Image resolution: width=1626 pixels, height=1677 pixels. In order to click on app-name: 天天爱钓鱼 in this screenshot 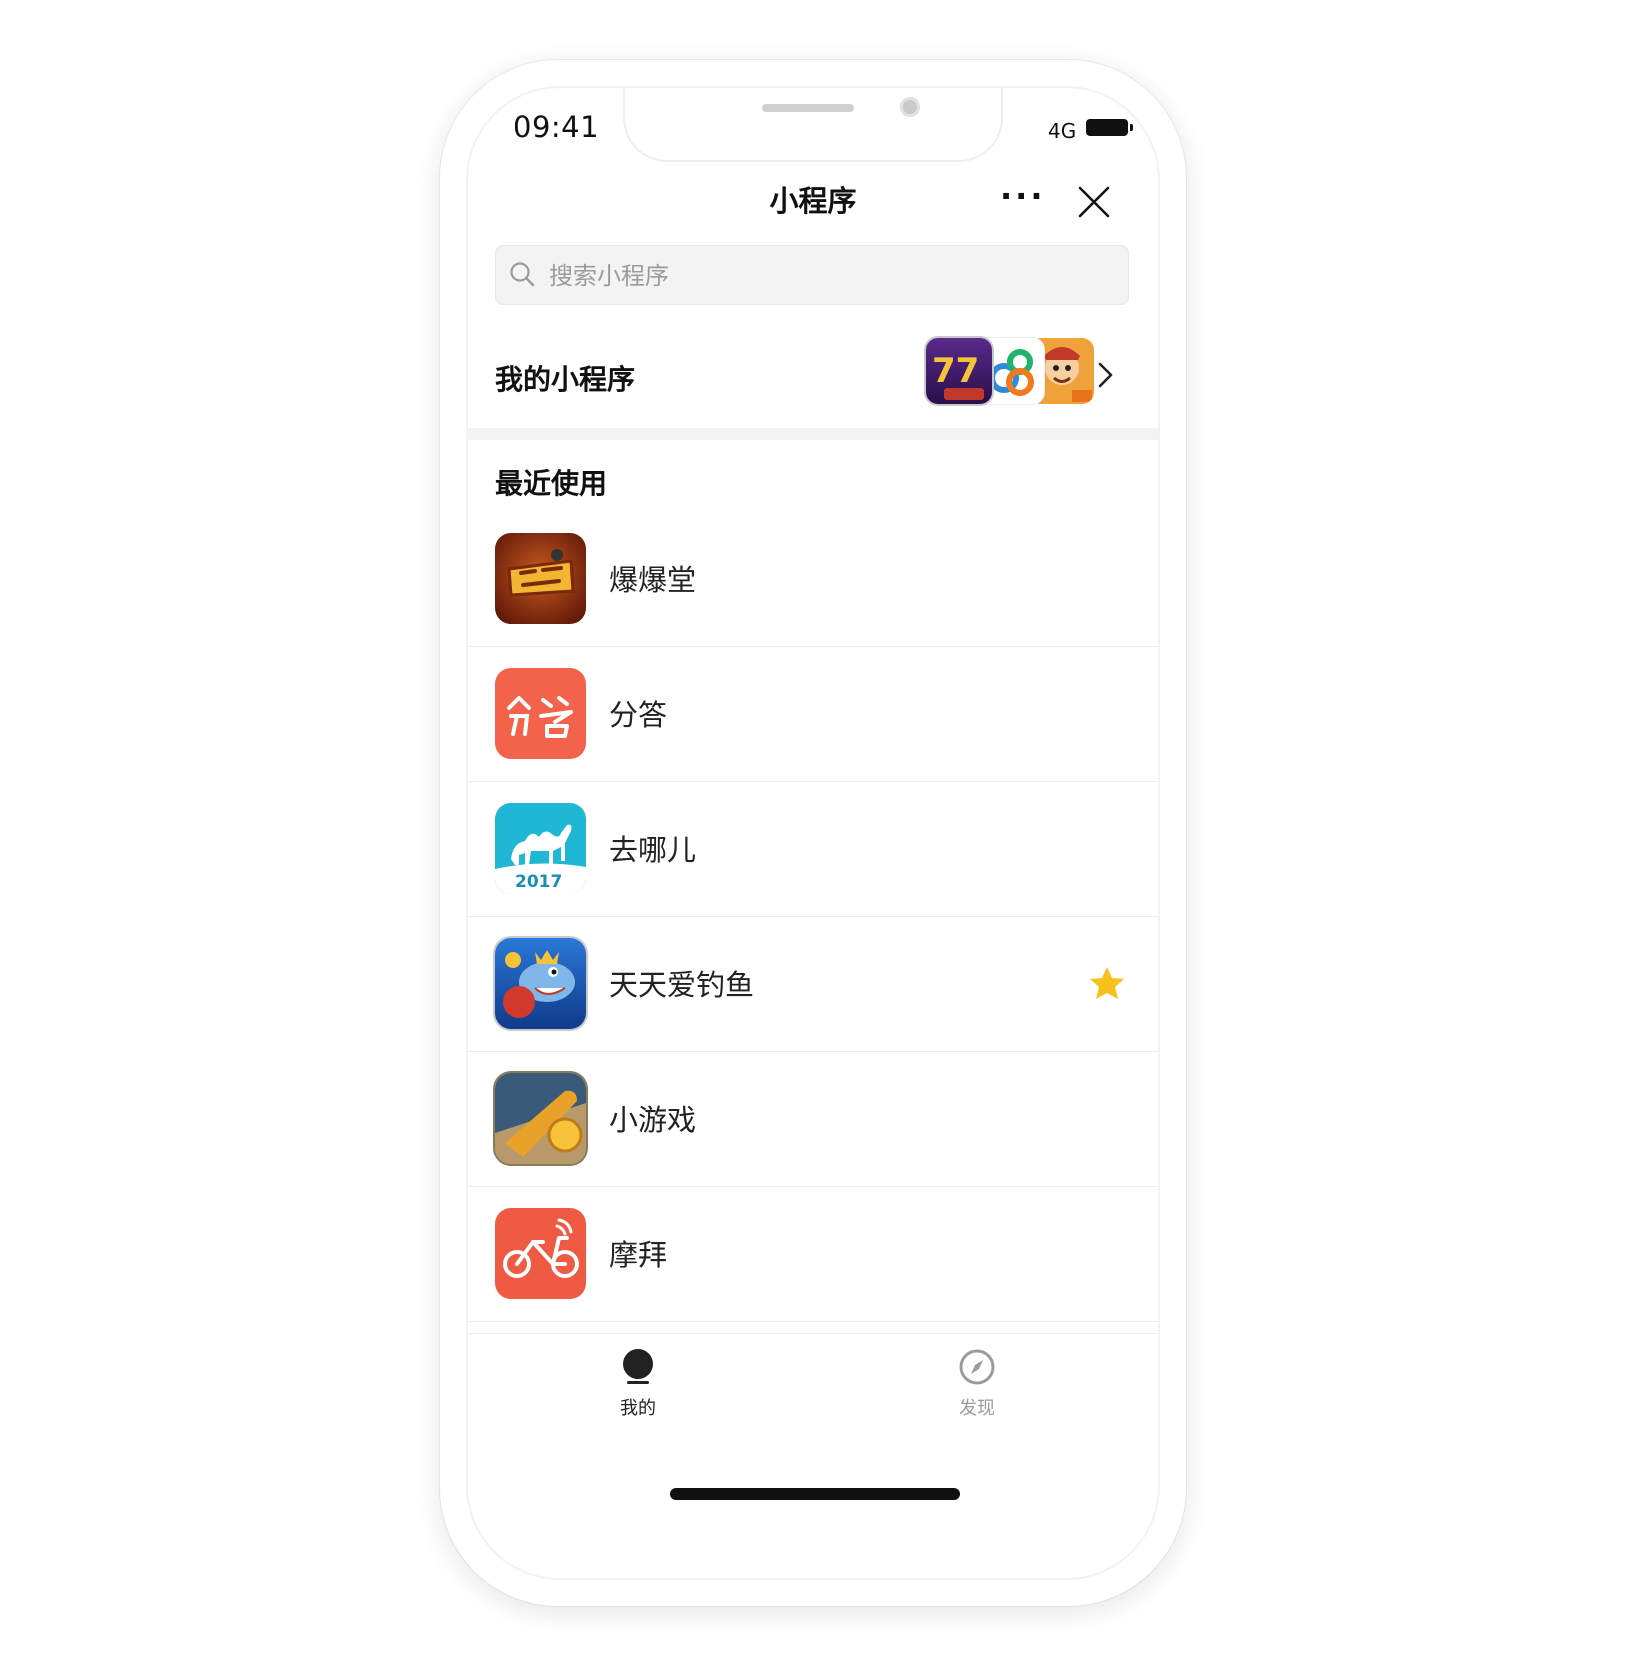, I will do `click(682, 985)`.